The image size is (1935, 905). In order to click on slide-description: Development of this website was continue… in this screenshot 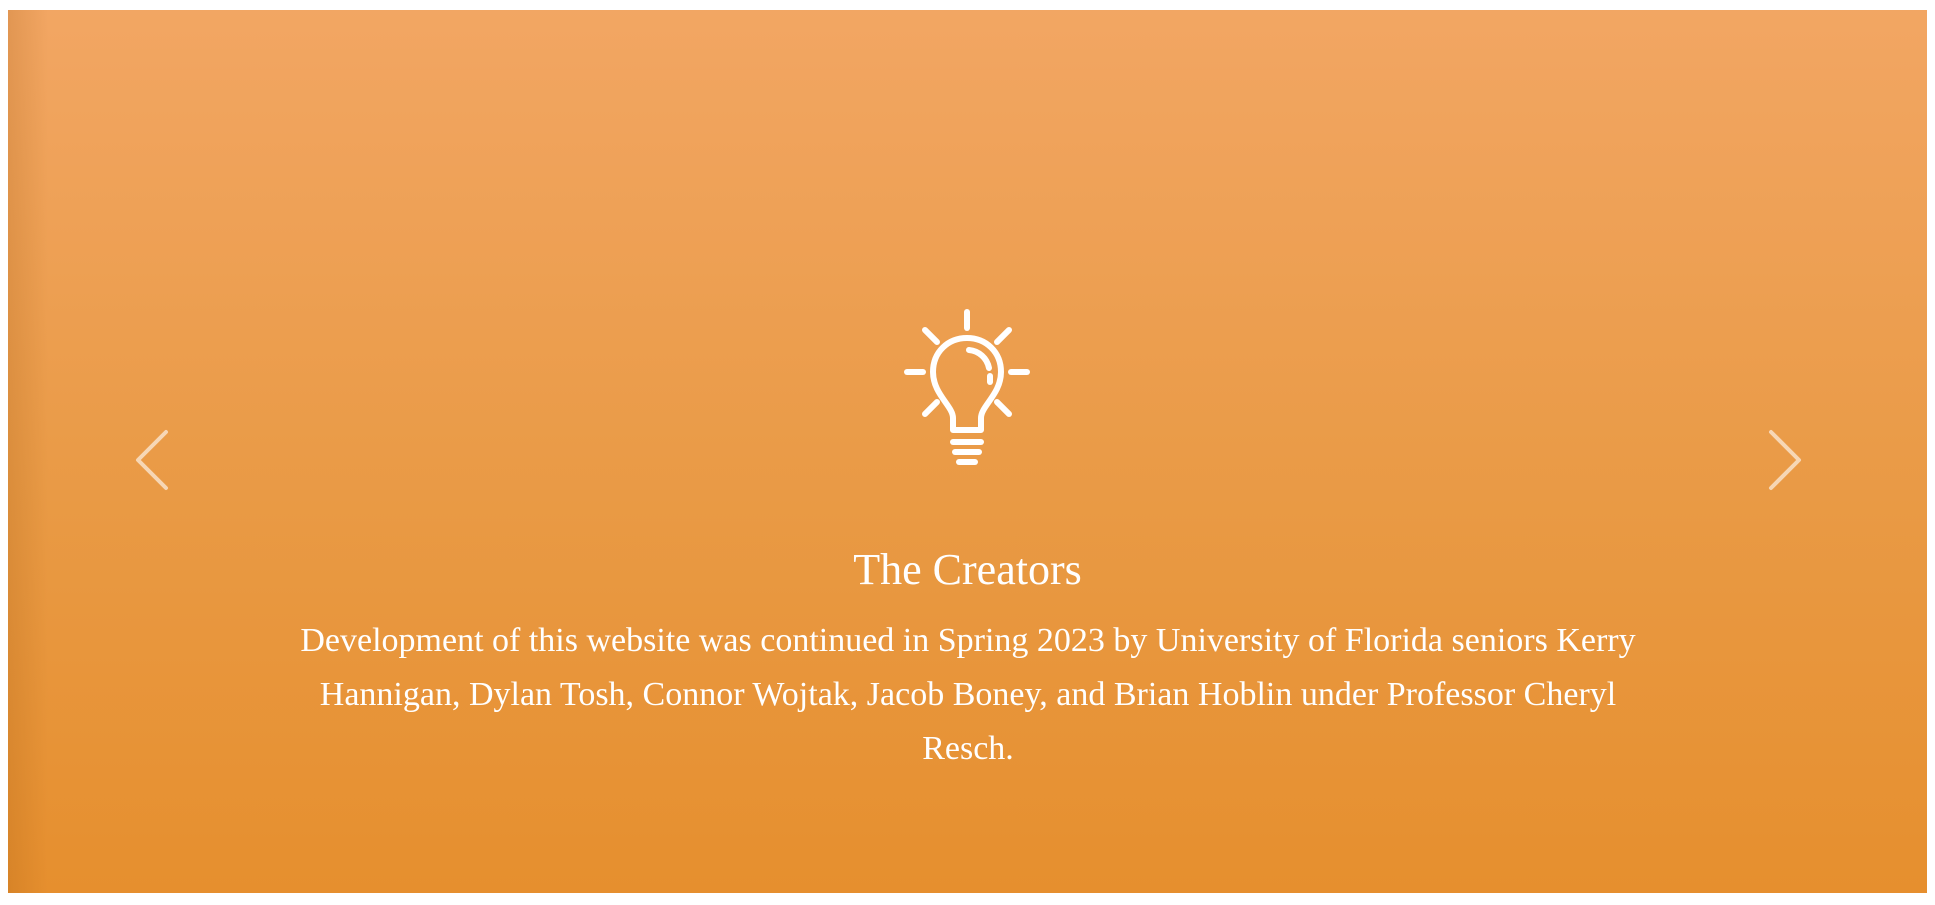, I will do `click(968, 694)`.